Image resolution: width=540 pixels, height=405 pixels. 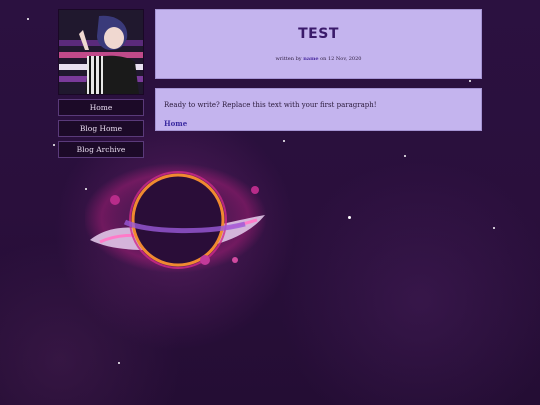 I want to click on byline-on: on, so click(x=323, y=59).